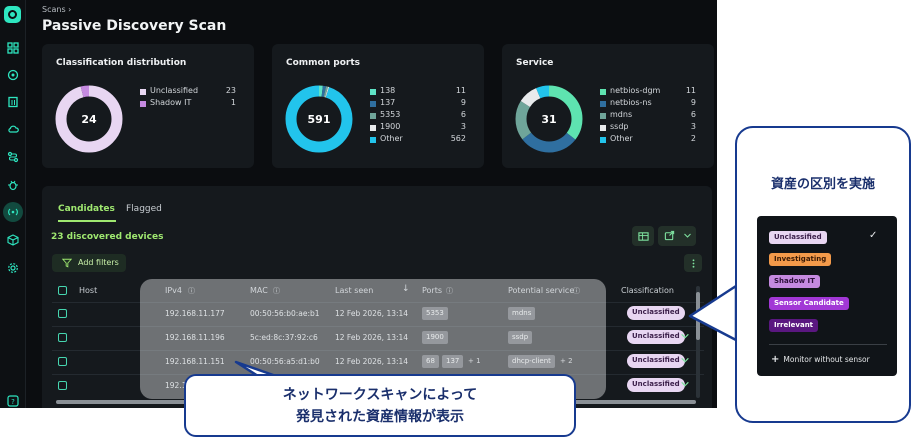  I want to click on help-icon: ?, so click(13, 401).